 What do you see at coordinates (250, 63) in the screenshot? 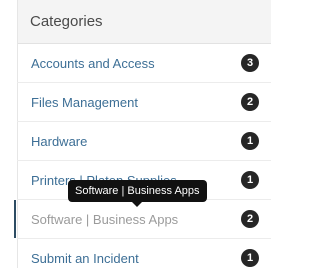
I see `count-badge: 3` at bounding box center [250, 63].